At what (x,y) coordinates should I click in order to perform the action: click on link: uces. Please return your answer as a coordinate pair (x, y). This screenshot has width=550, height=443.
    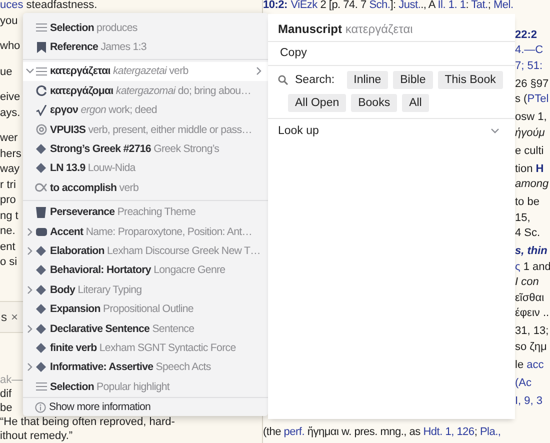
    Looking at the image, I should click on (12, 5).